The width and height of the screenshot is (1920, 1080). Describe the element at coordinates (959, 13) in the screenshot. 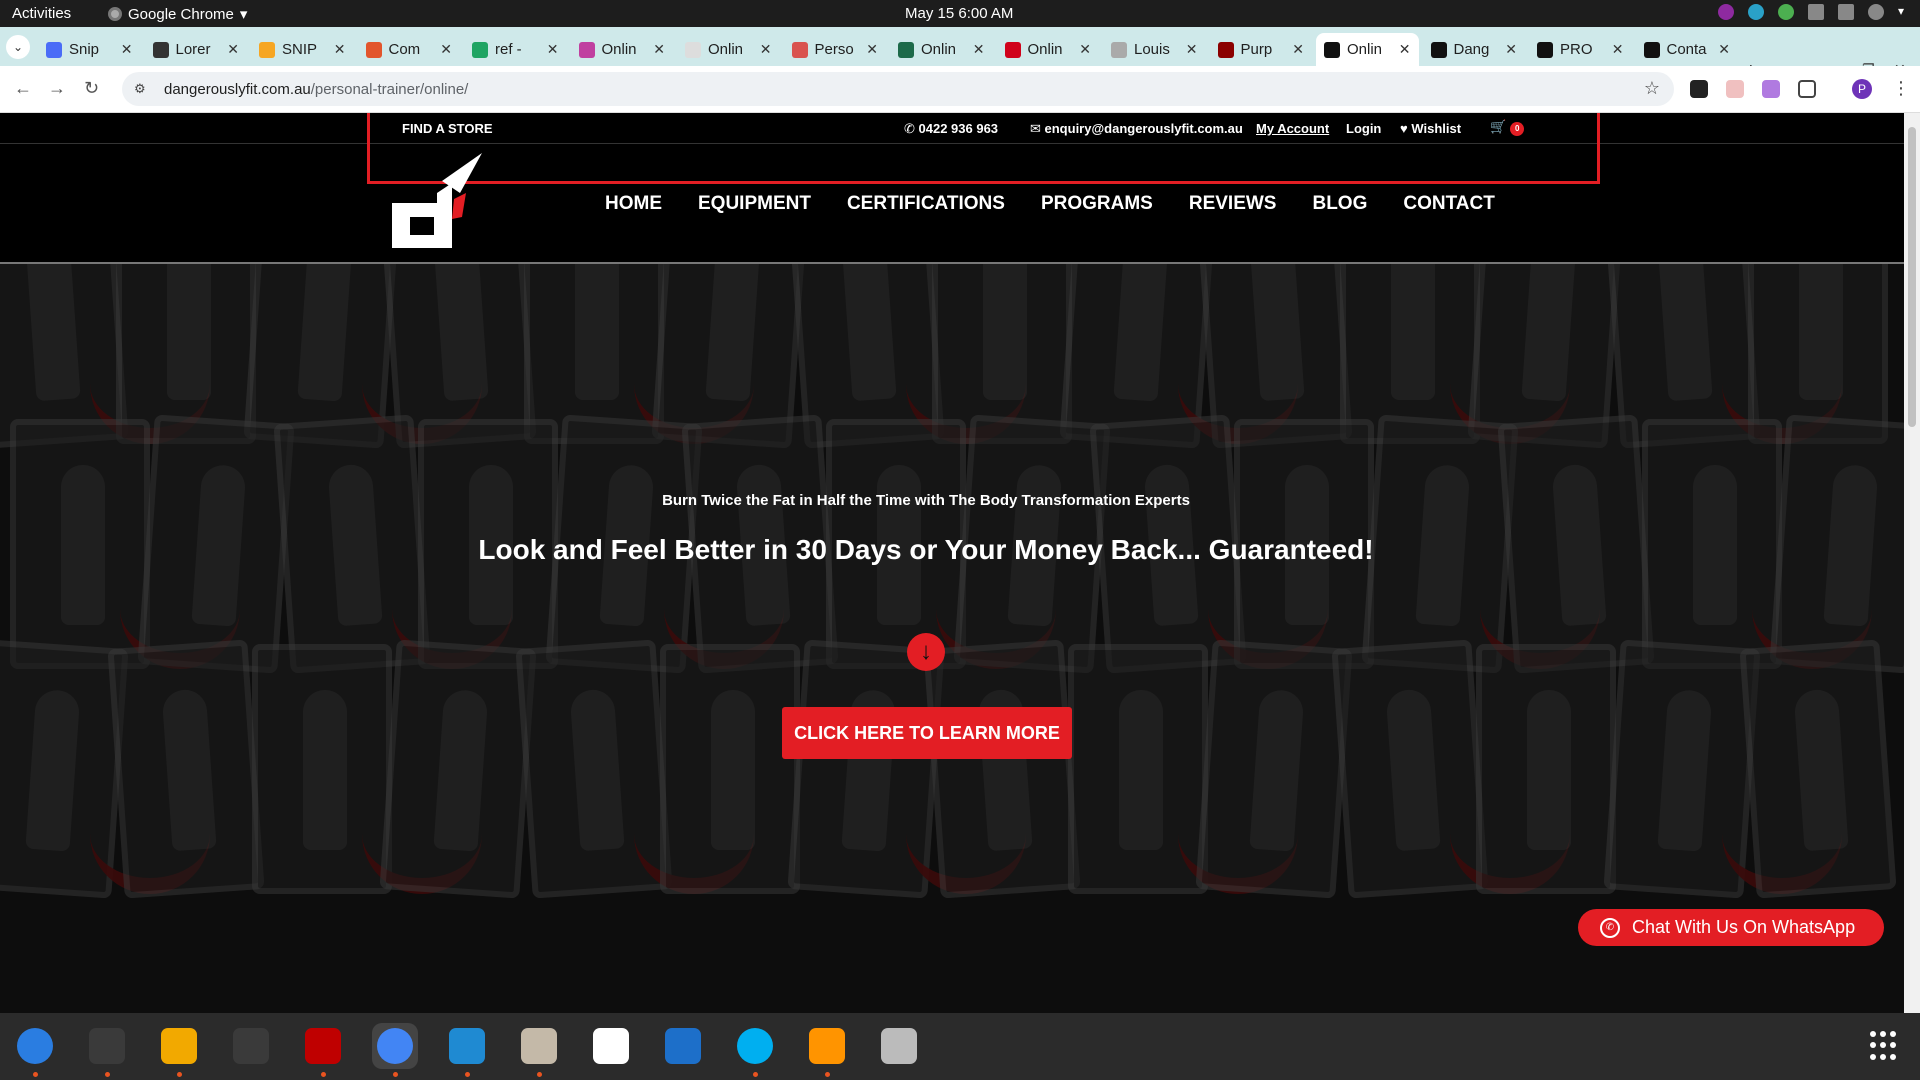

I see `clock: May 15 6:00 AM` at that location.